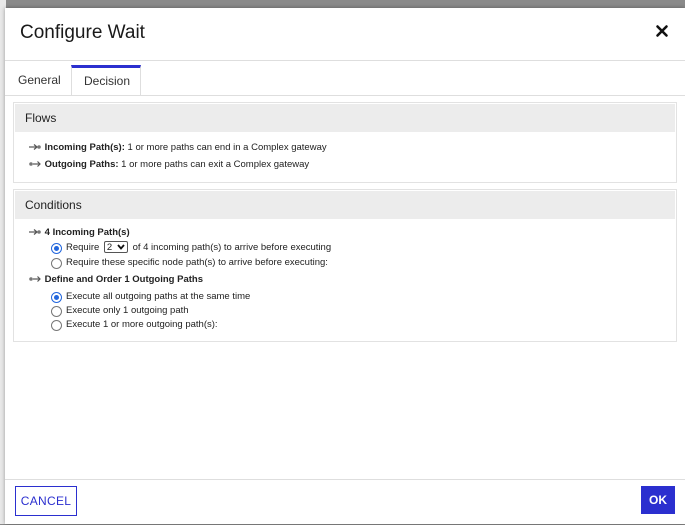  What do you see at coordinates (121, 247) in the screenshot?
I see `chevron-down-icon` at bounding box center [121, 247].